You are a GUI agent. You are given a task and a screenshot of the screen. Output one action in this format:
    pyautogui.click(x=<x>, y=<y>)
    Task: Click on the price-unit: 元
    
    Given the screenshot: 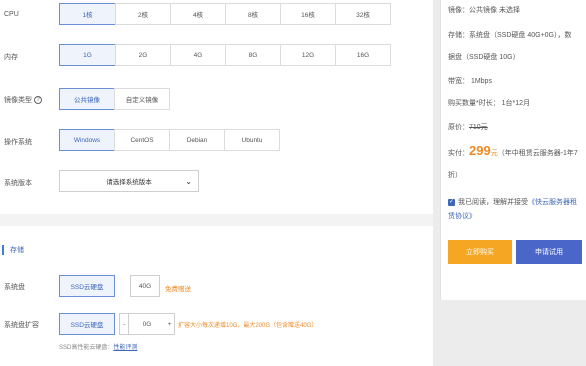 What is the action you would take?
    pyautogui.click(x=494, y=153)
    